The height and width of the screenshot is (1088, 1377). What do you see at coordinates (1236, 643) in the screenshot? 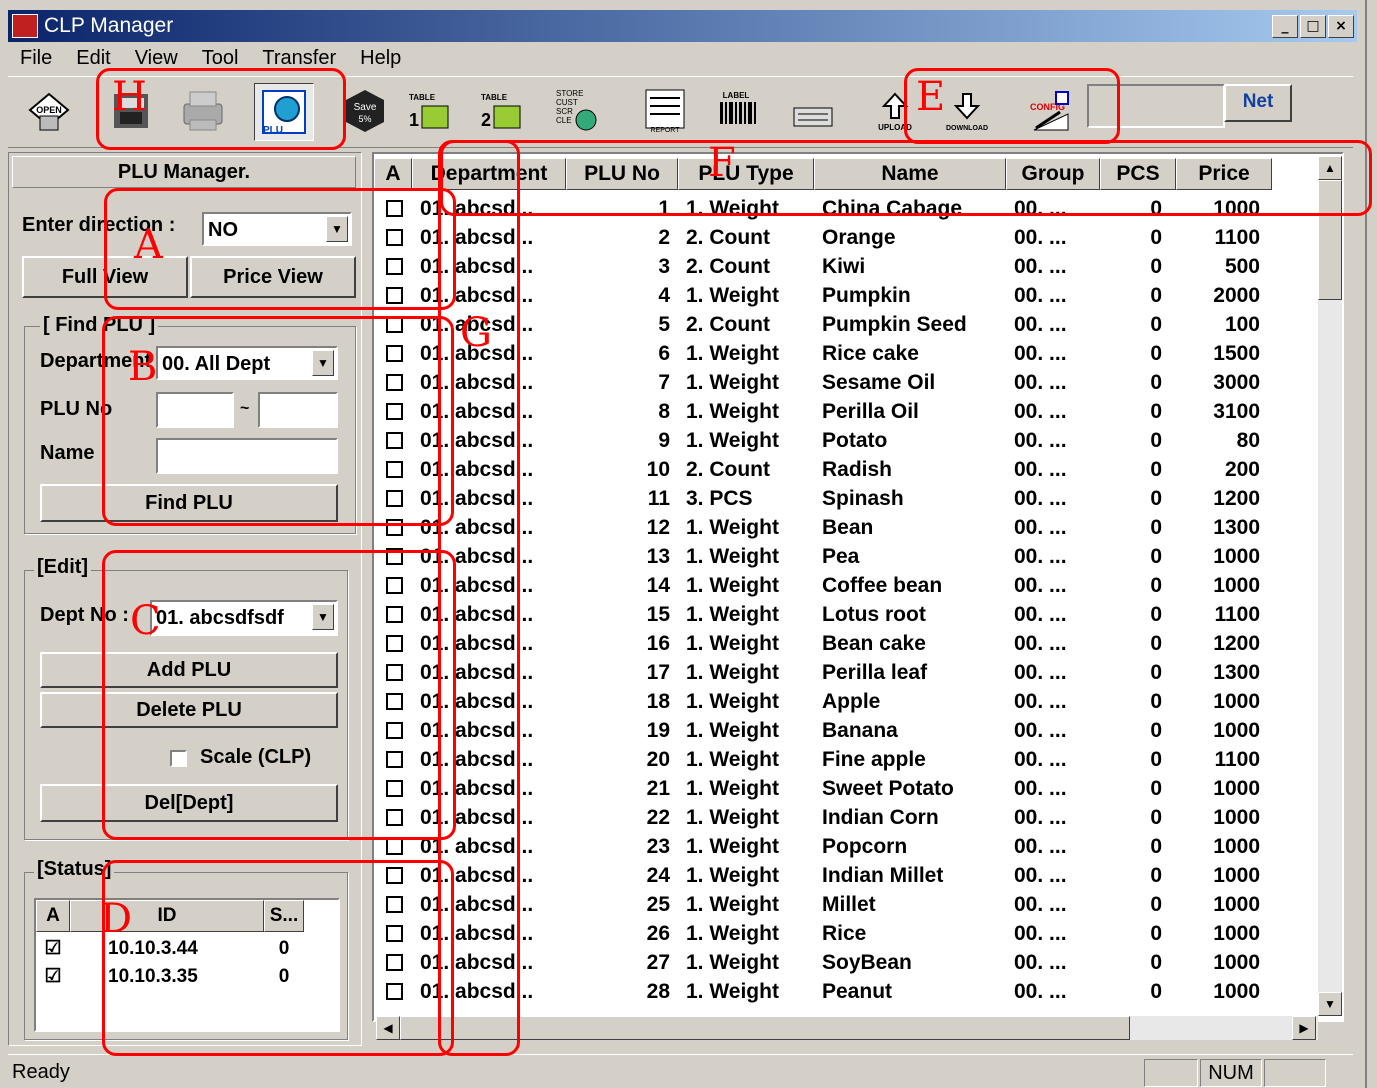
I see `cell-price: 1200` at bounding box center [1236, 643].